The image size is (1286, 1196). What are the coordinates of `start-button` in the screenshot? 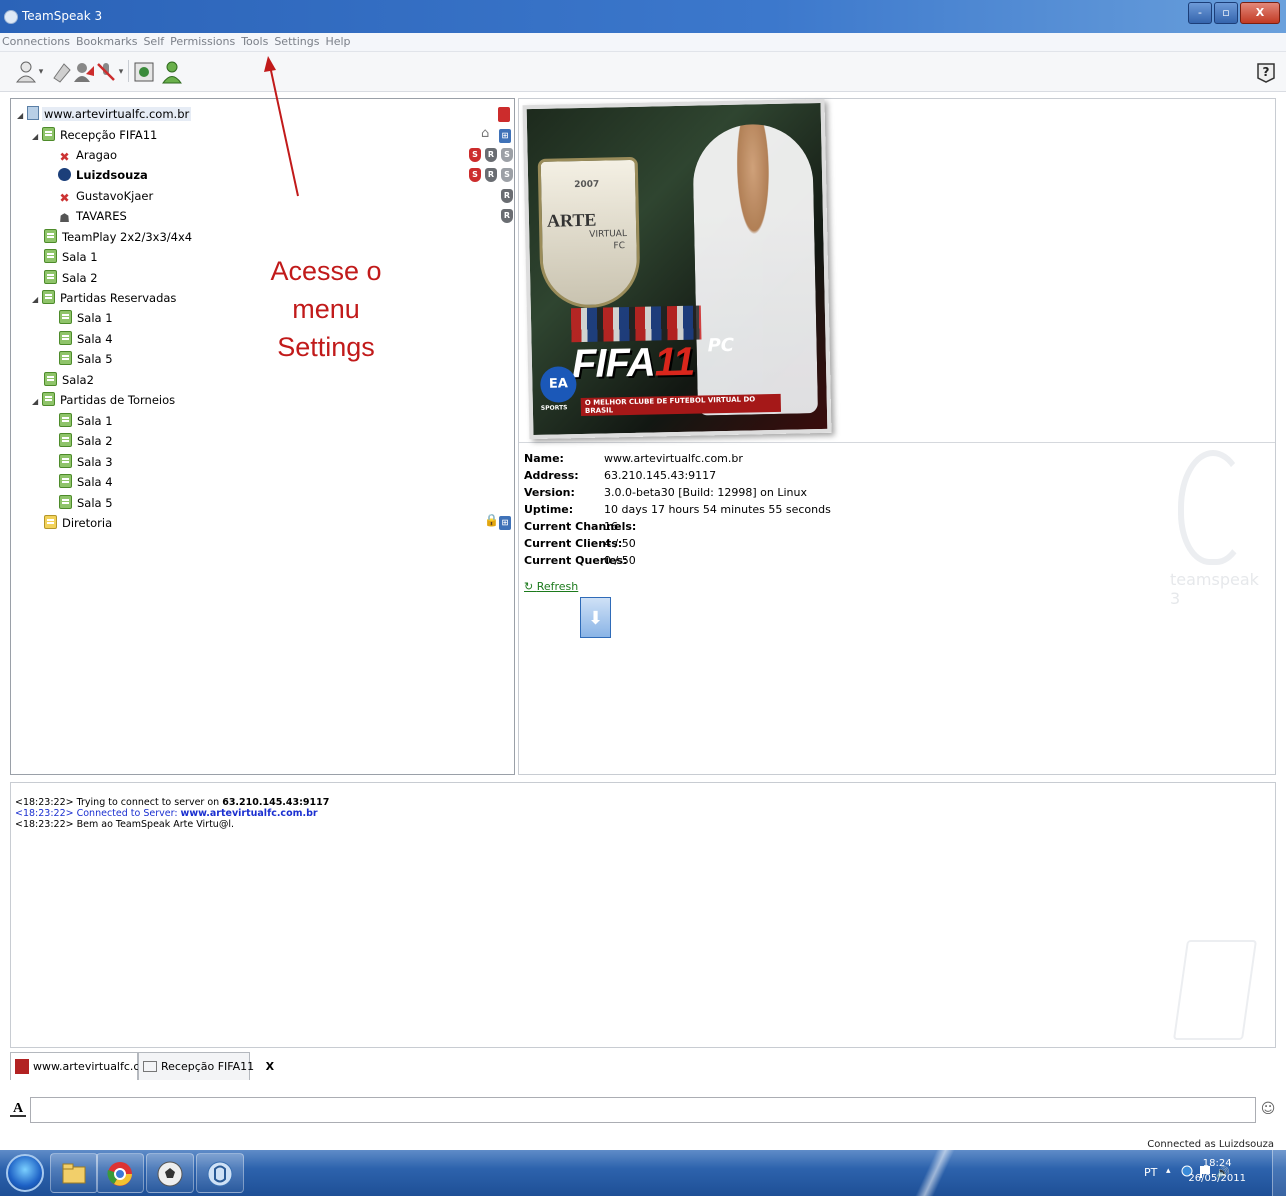 It's located at (25, 1173).